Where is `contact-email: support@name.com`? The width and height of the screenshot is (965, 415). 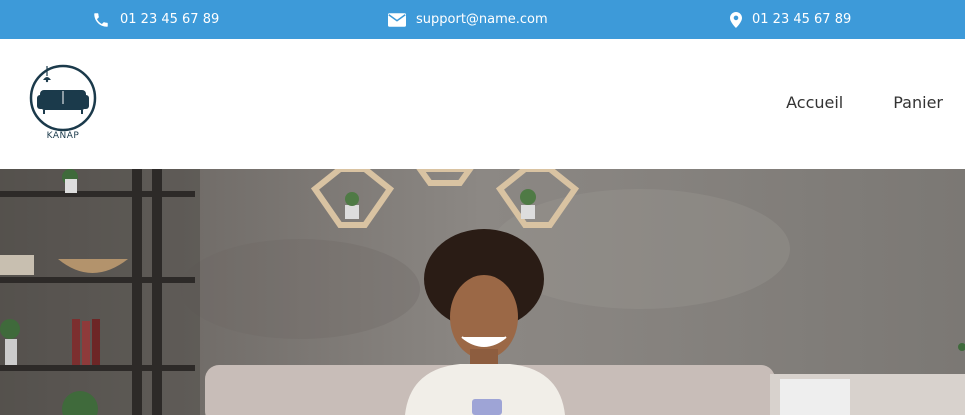
contact-email: support@name.com is located at coordinates (468, 19).